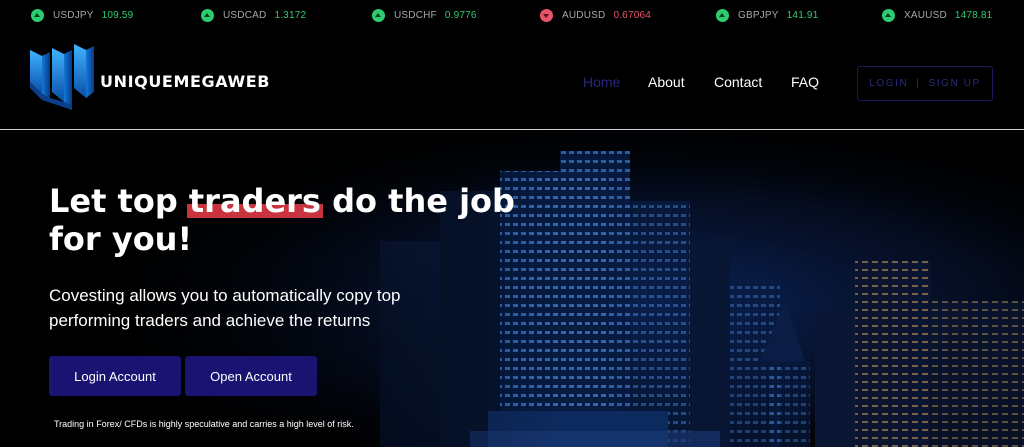  I want to click on nav-contact: Contact, so click(738, 82).